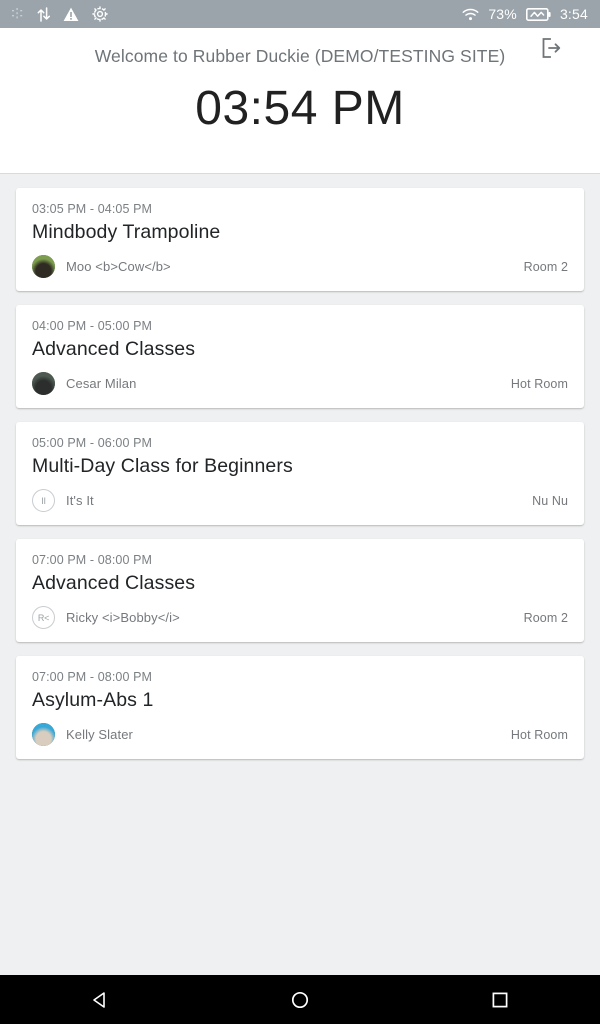 The image size is (600, 1024). I want to click on class-card-footer: Cesar Milan Hot Room, so click(300, 383).